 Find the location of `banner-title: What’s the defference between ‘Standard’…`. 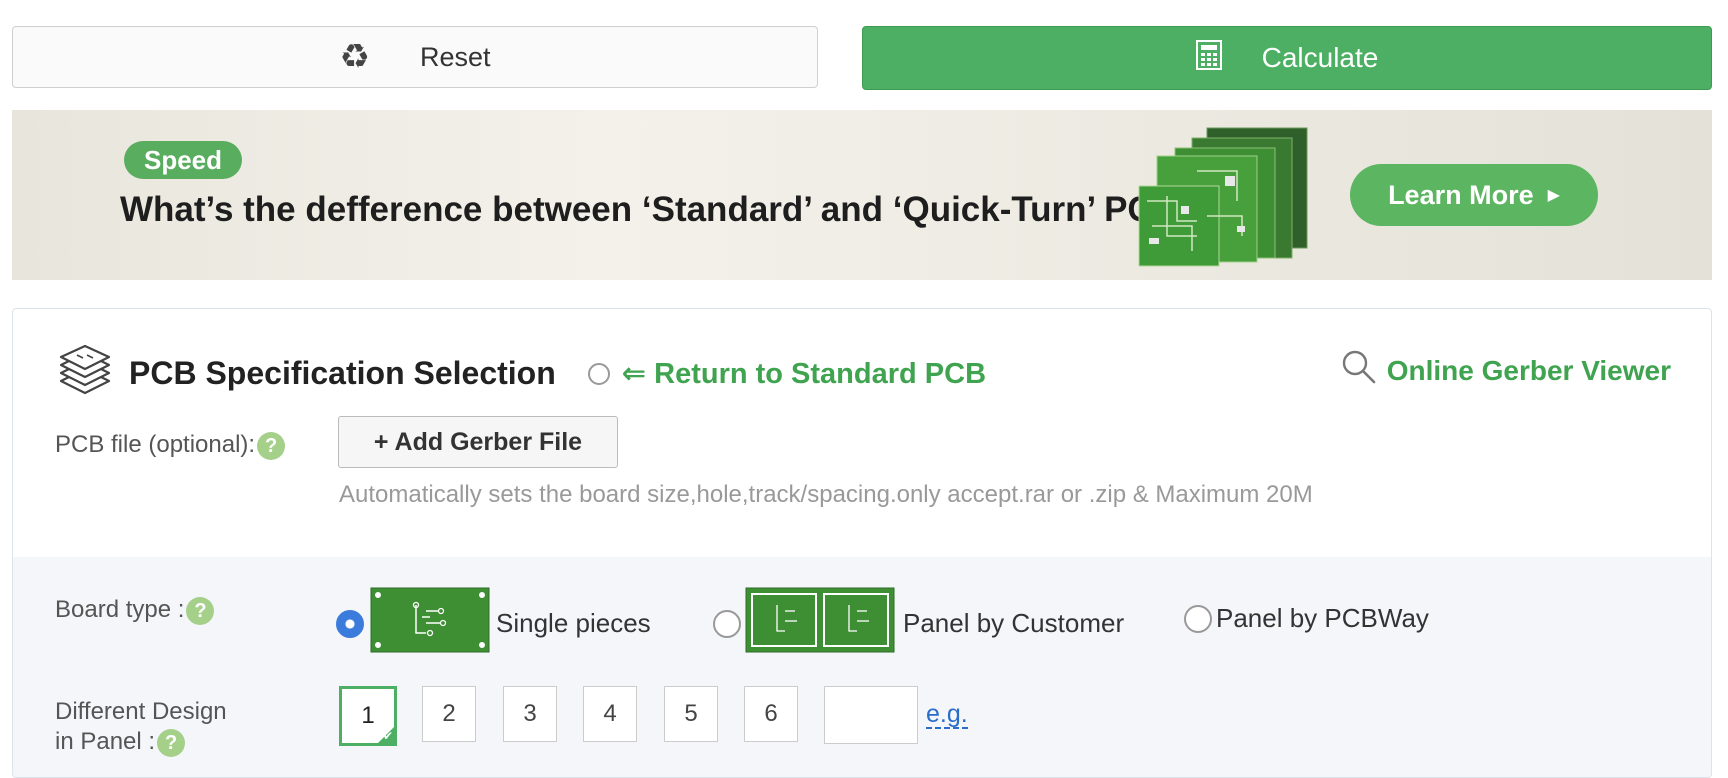

banner-title: What’s the defference between ‘Standard’… is located at coordinates (649, 209).